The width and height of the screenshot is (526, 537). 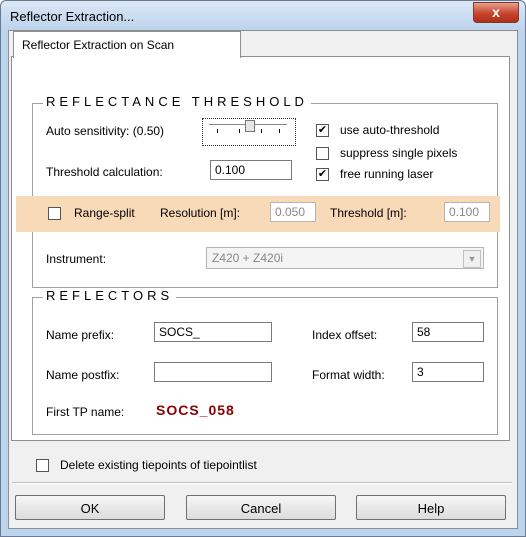 What do you see at coordinates (98, 45) in the screenshot?
I see `tab-label: Reflector Extraction on Scan` at bounding box center [98, 45].